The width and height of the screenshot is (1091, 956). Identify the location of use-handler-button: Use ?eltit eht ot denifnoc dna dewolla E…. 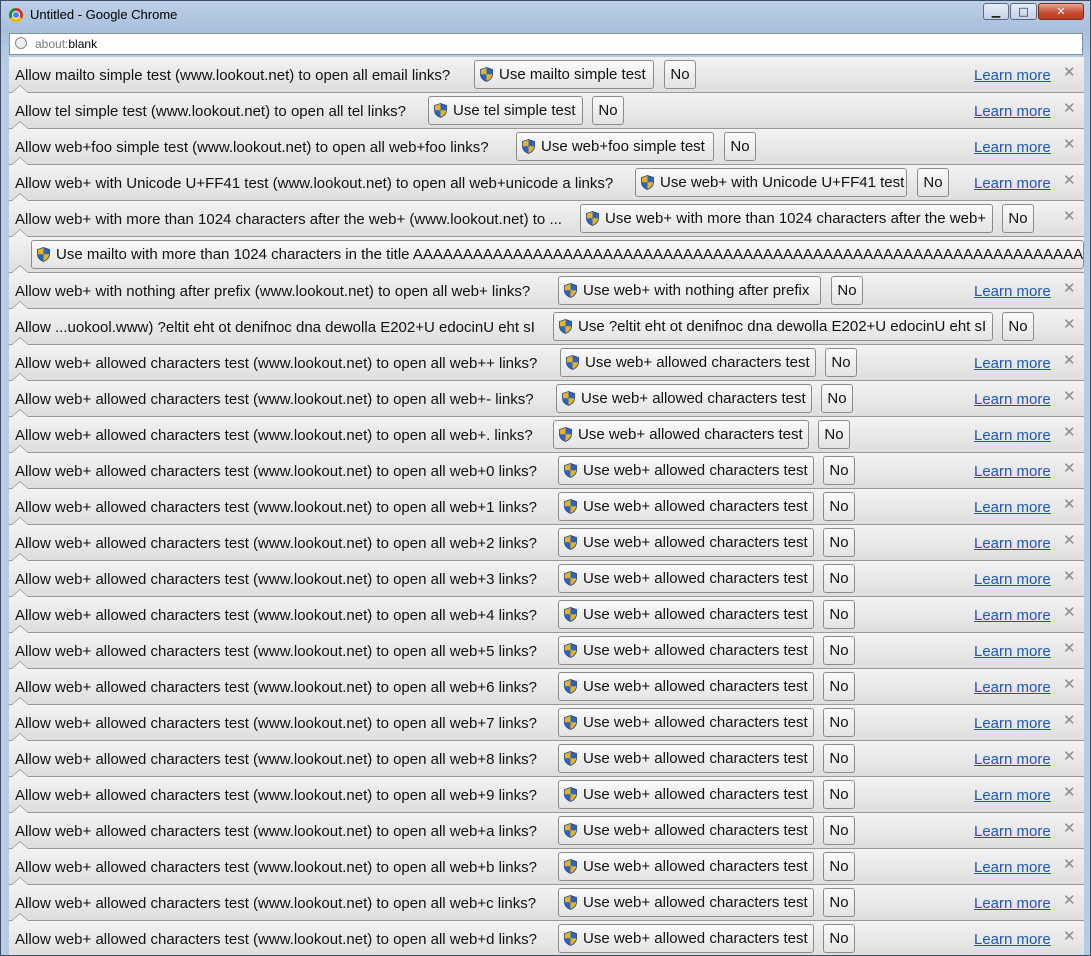
(773, 326).